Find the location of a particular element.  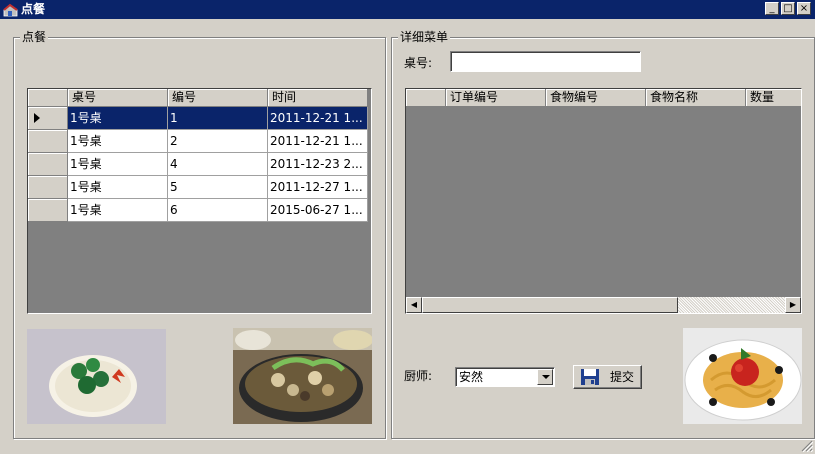

chef-select-value: 安然 is located at coordinates (471, 377).